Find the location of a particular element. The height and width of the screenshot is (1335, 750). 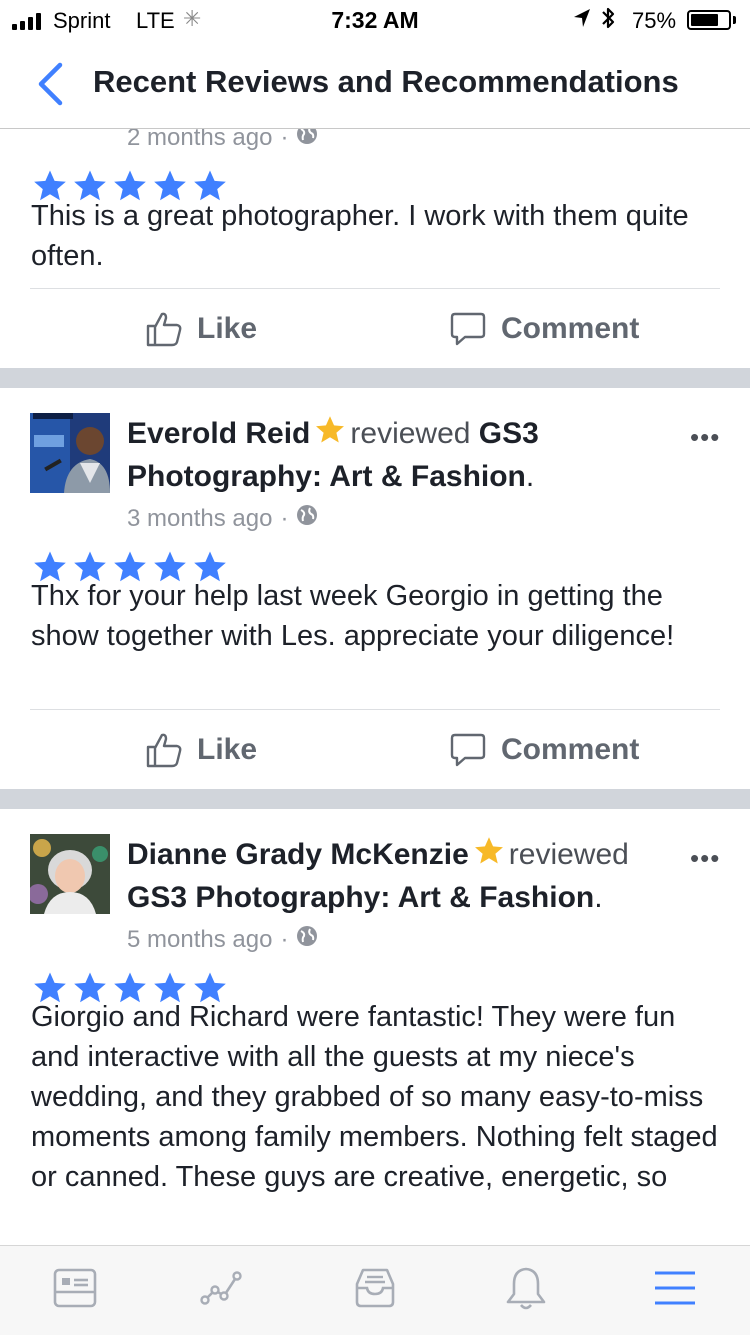

review-meta: 2 months ago · is located at coordinates (222, 140).